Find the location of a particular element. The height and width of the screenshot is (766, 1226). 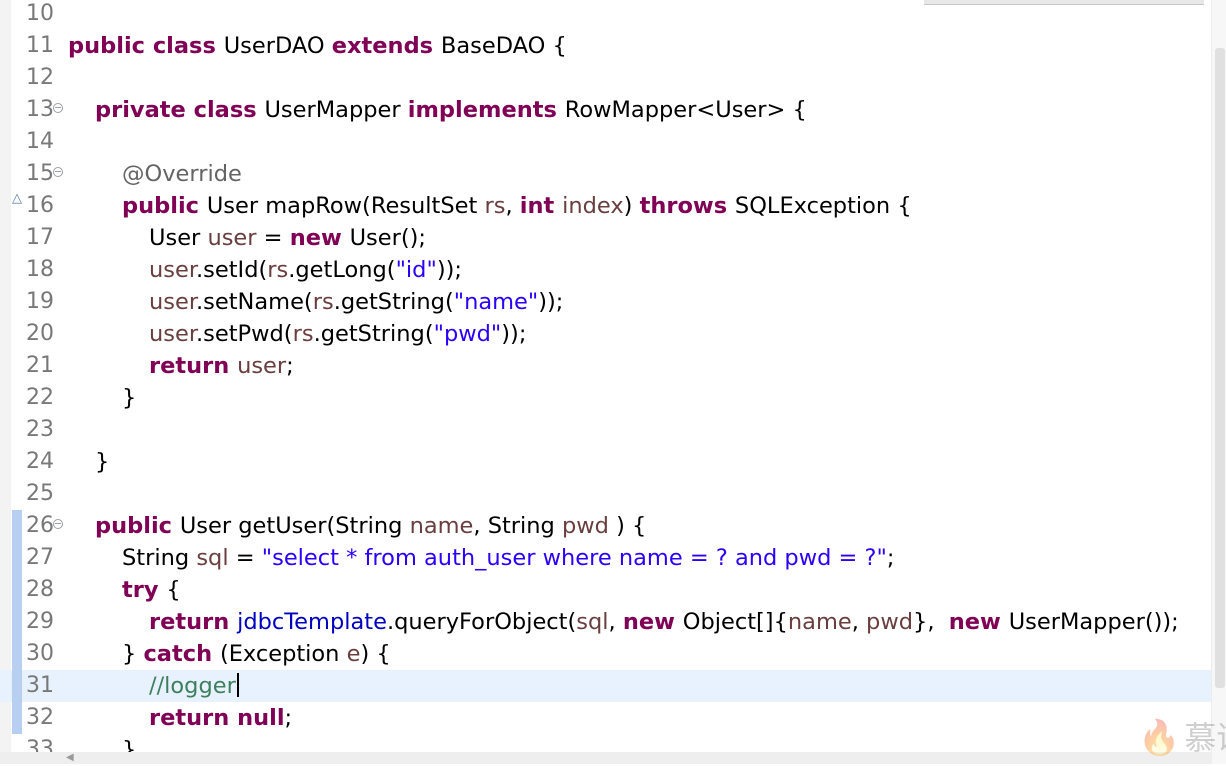

line-number: 26 is located at coordinates (40, 525).